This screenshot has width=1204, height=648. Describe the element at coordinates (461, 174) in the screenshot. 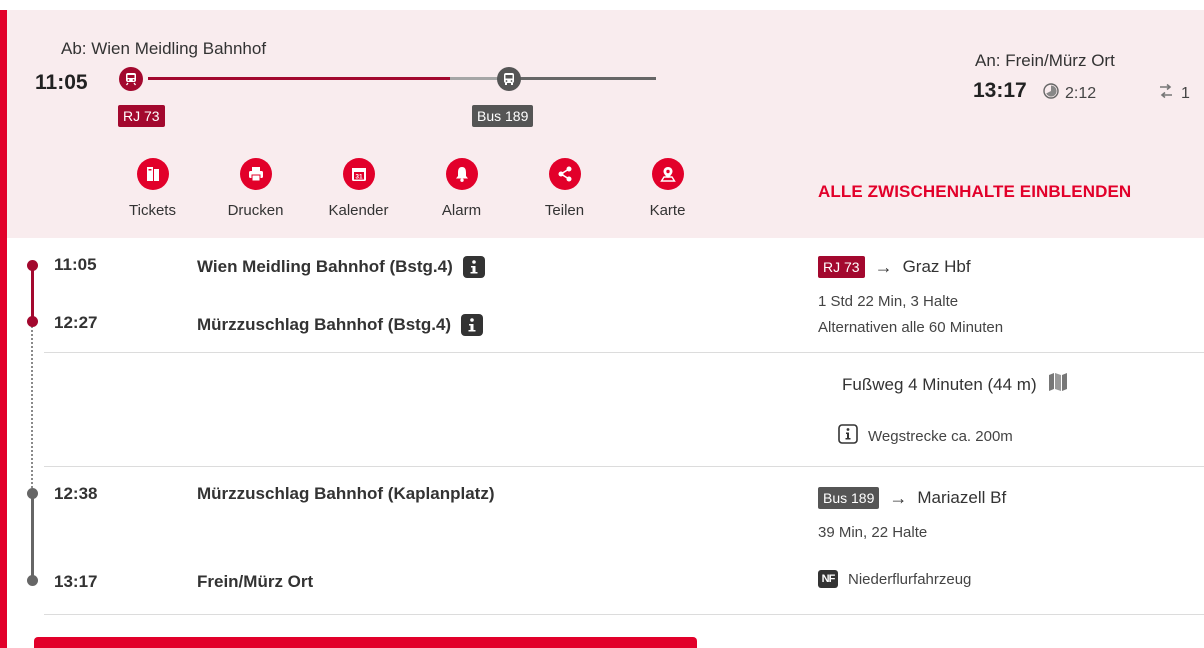

I see `bell-icon` at that location.